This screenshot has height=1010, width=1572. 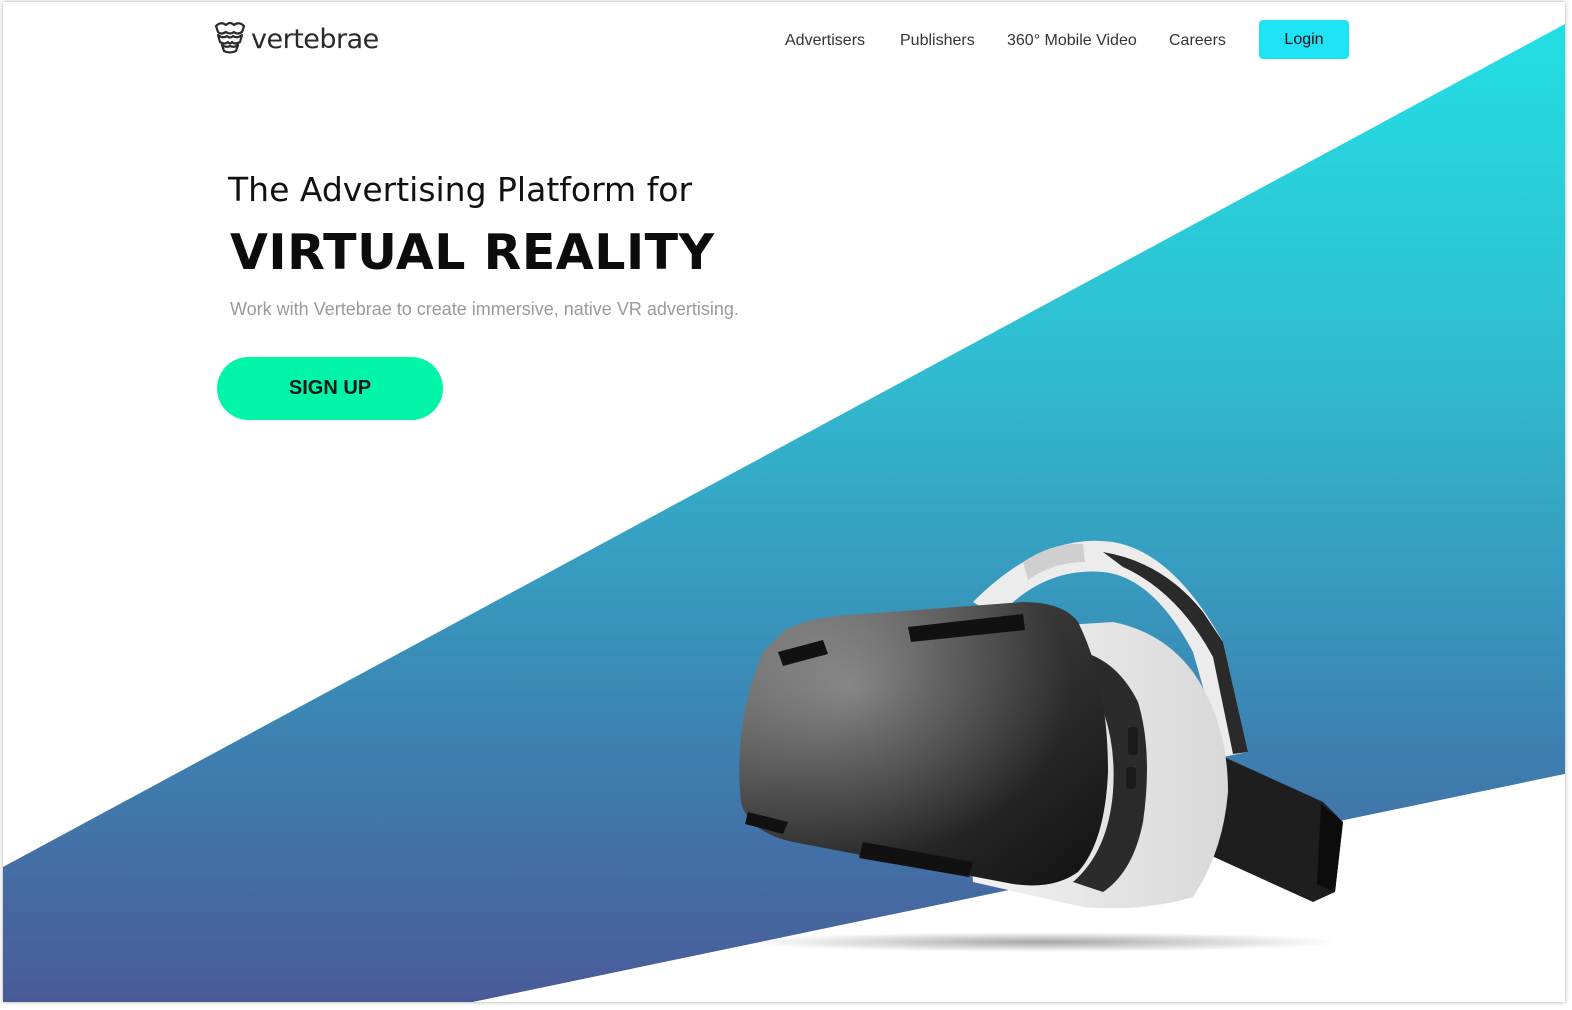 What do you see at coordinates (1197, 41) in the screenshot?
I see `nav-careers-link: Careers` at bounding box center [1197, 41].